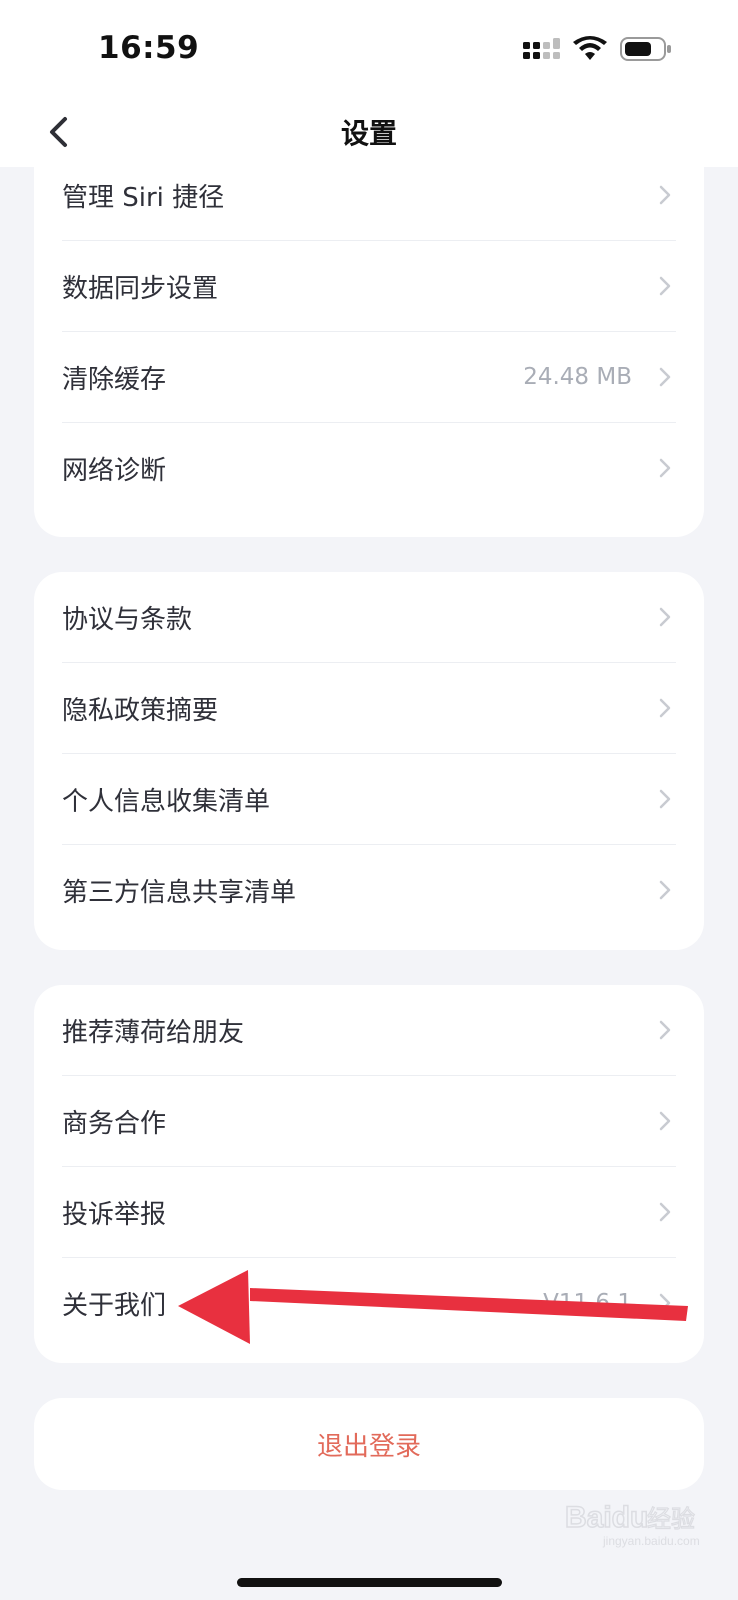 This screenshot has height=1600, width=738. What do you see at coordinates (590, 48) in the screenshot?
I see `wifi-icon` at bounding box center [590, 48].